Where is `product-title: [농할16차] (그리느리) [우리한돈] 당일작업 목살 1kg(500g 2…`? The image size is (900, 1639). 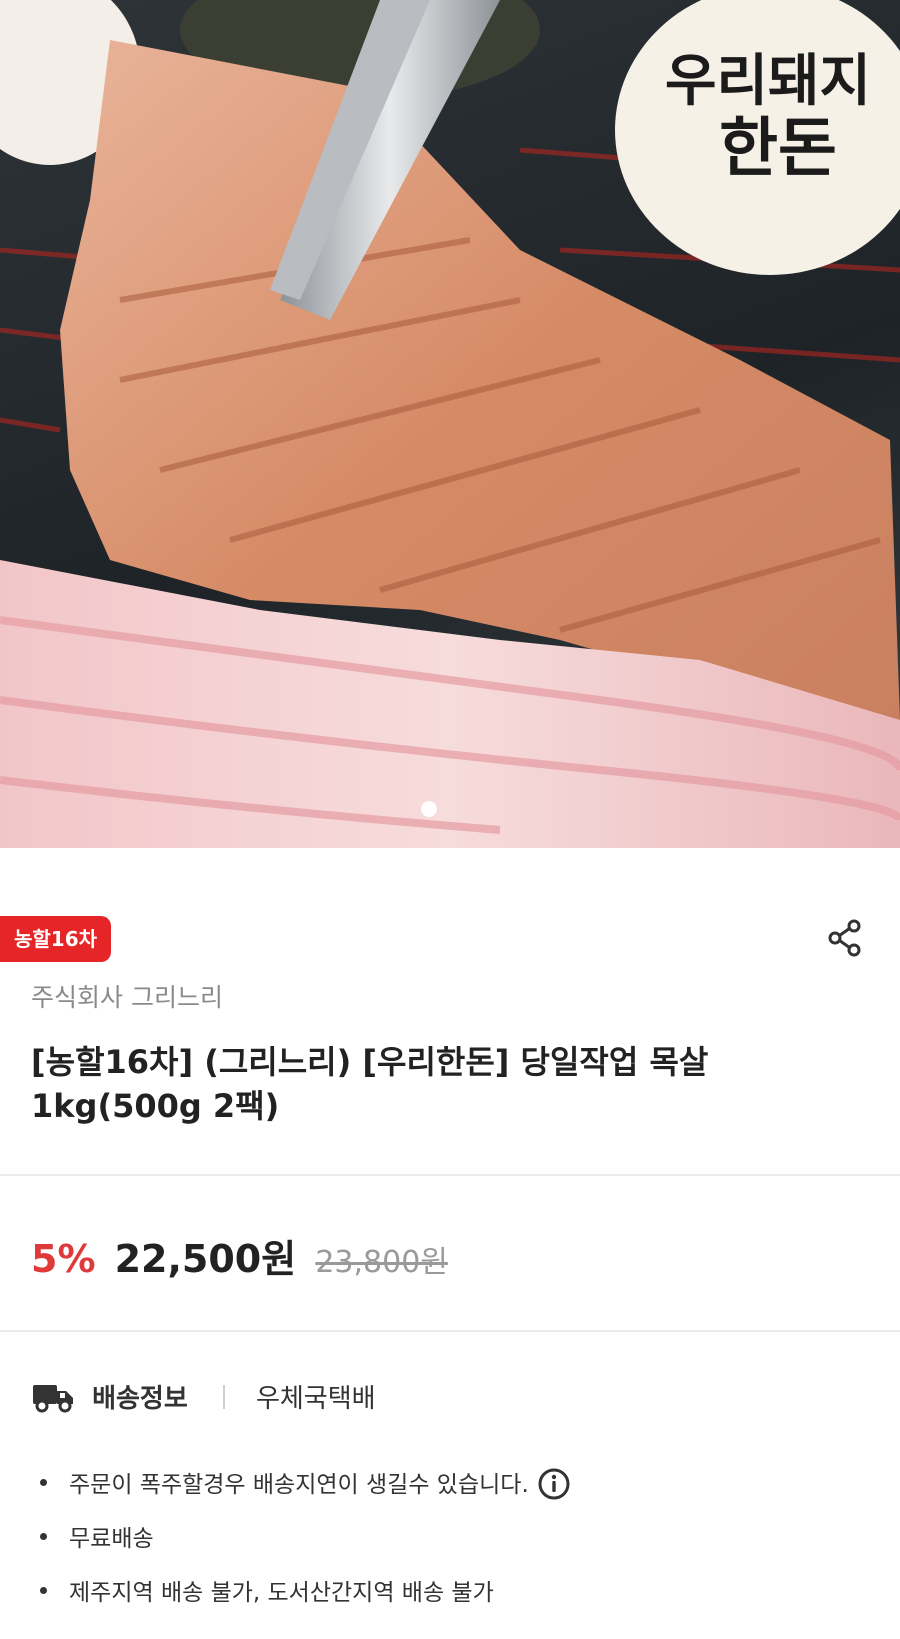
product-title: [농할16차] (그리느리) [우리한돈] 당일작업 목살 1kg(500g 2… is located at coordinates (370, 1084).